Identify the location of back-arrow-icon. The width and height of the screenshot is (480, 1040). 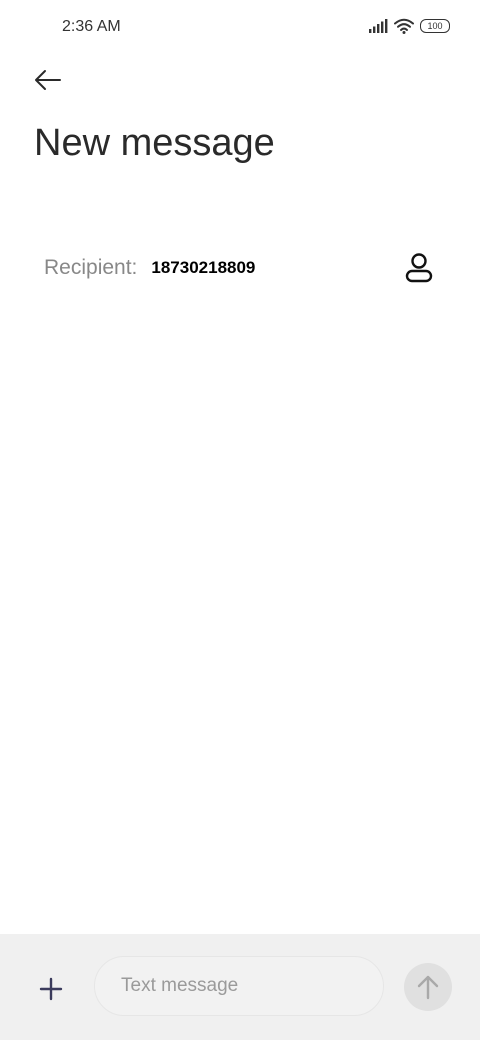
(48, 80).